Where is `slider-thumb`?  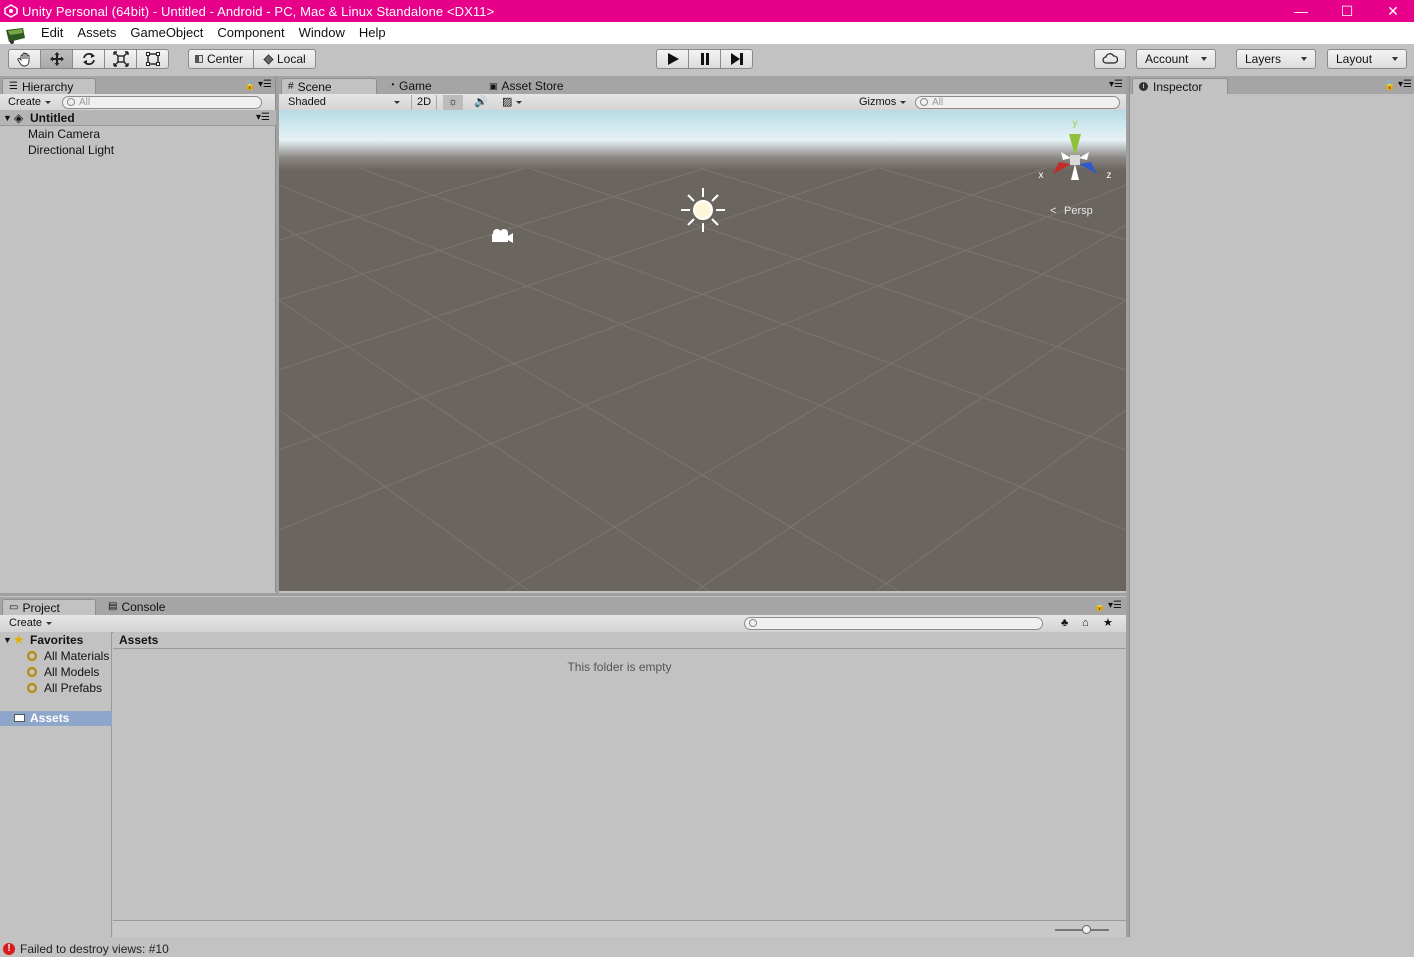 slider-thumb is located at coordinates (1086, 929).